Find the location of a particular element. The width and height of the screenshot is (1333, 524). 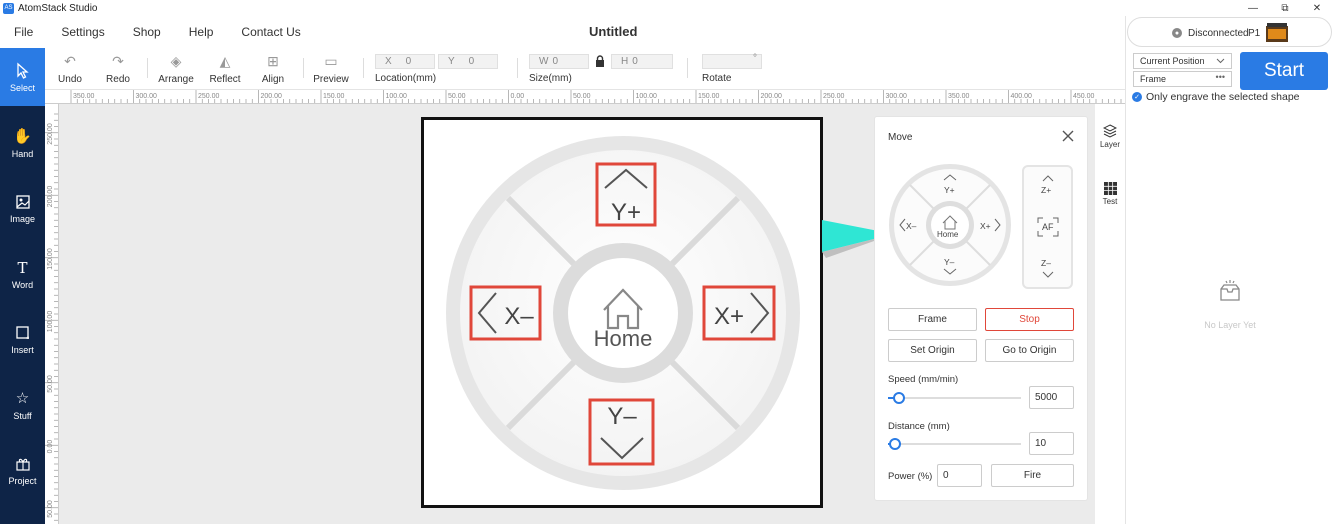

speed-input: 5000 is located at coordinates (1051, 397).